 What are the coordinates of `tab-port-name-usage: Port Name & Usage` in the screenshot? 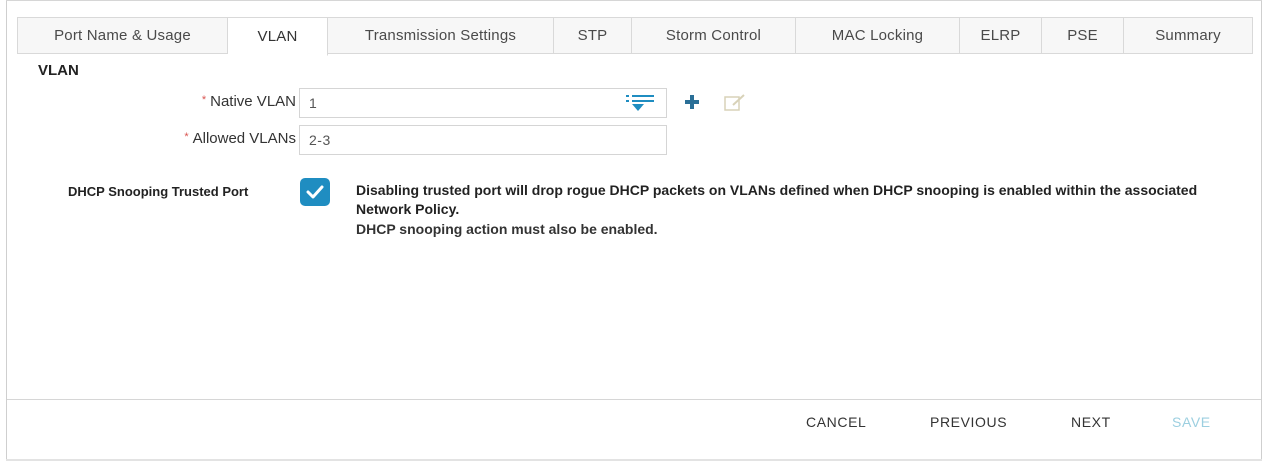 It's located at (123, 35).